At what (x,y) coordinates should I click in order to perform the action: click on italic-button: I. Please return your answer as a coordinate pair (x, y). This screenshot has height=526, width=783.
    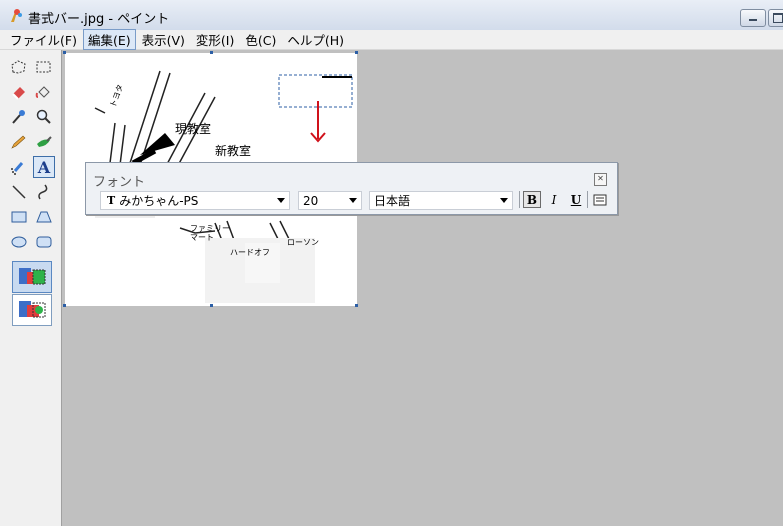
    Looking at the image, I should click on (554, 199).